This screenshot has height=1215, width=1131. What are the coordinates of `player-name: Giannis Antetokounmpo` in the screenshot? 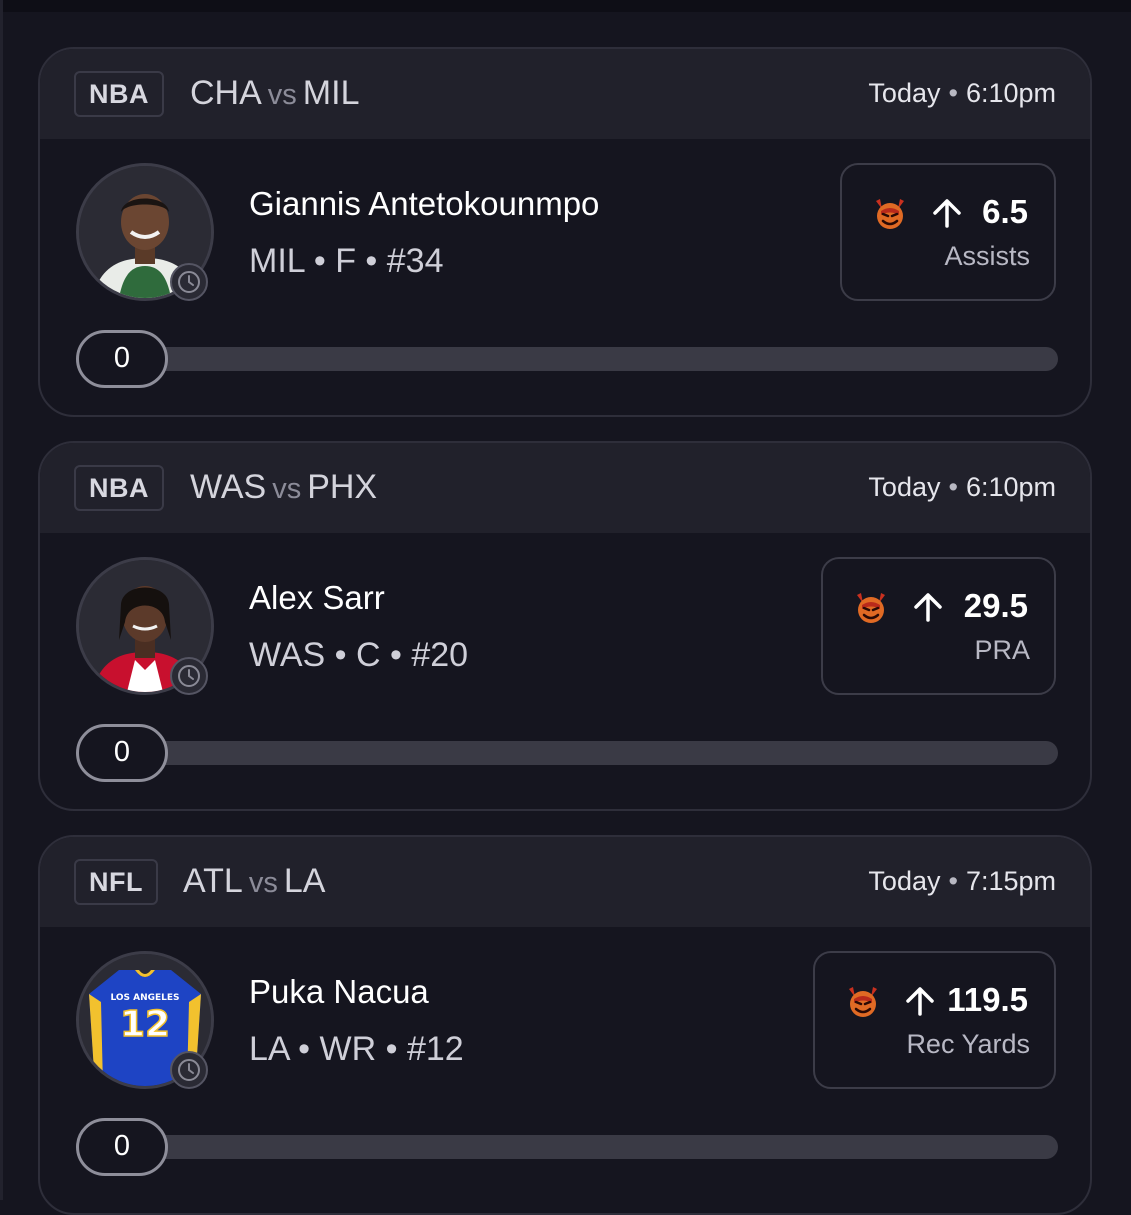 It's located at (424, 203).